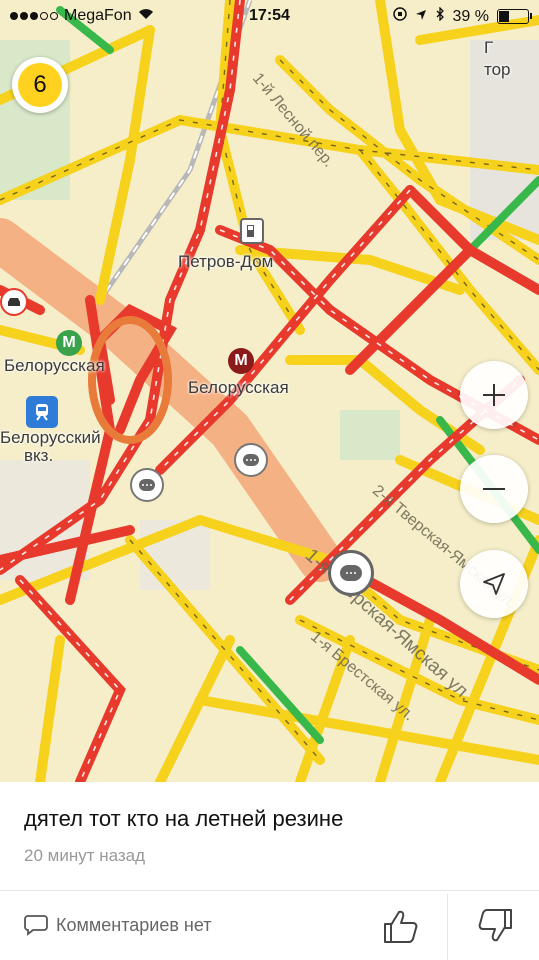  I want to click on zoom-in-icon, so click(494, 395).